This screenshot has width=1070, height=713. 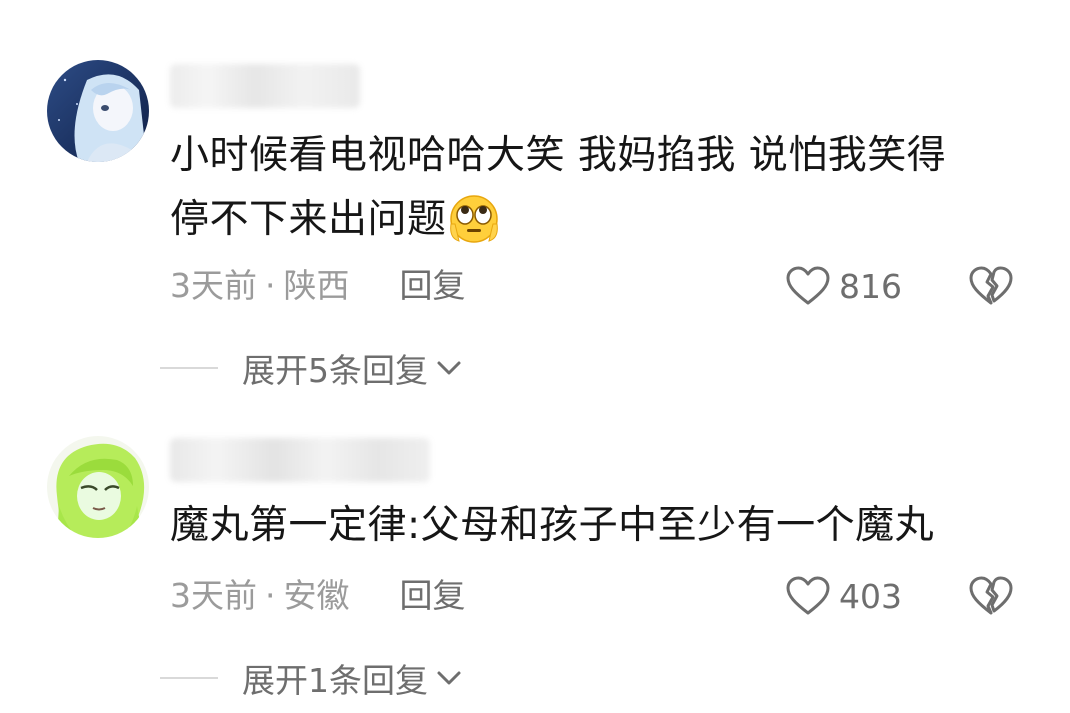 What do you see at coordinates (308, 219) in the screenshot?
I see `comment-text-line-2: 停不下来出问题` at bounding box center [308, 219].